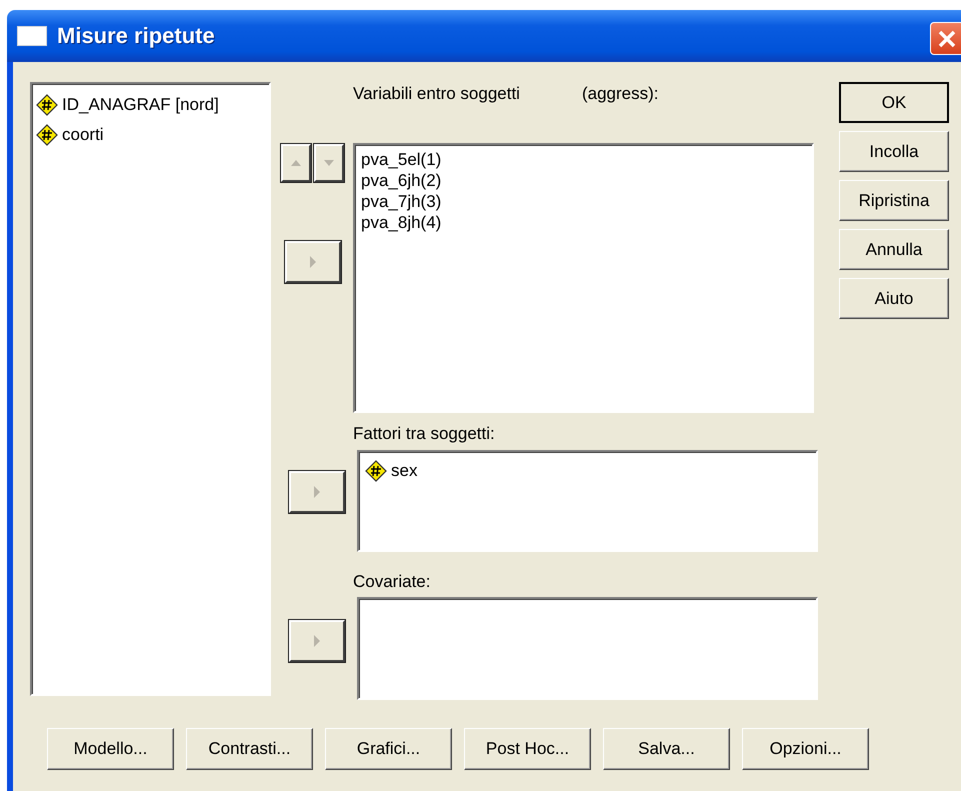  I want to click on close-button, so click(945, 38).